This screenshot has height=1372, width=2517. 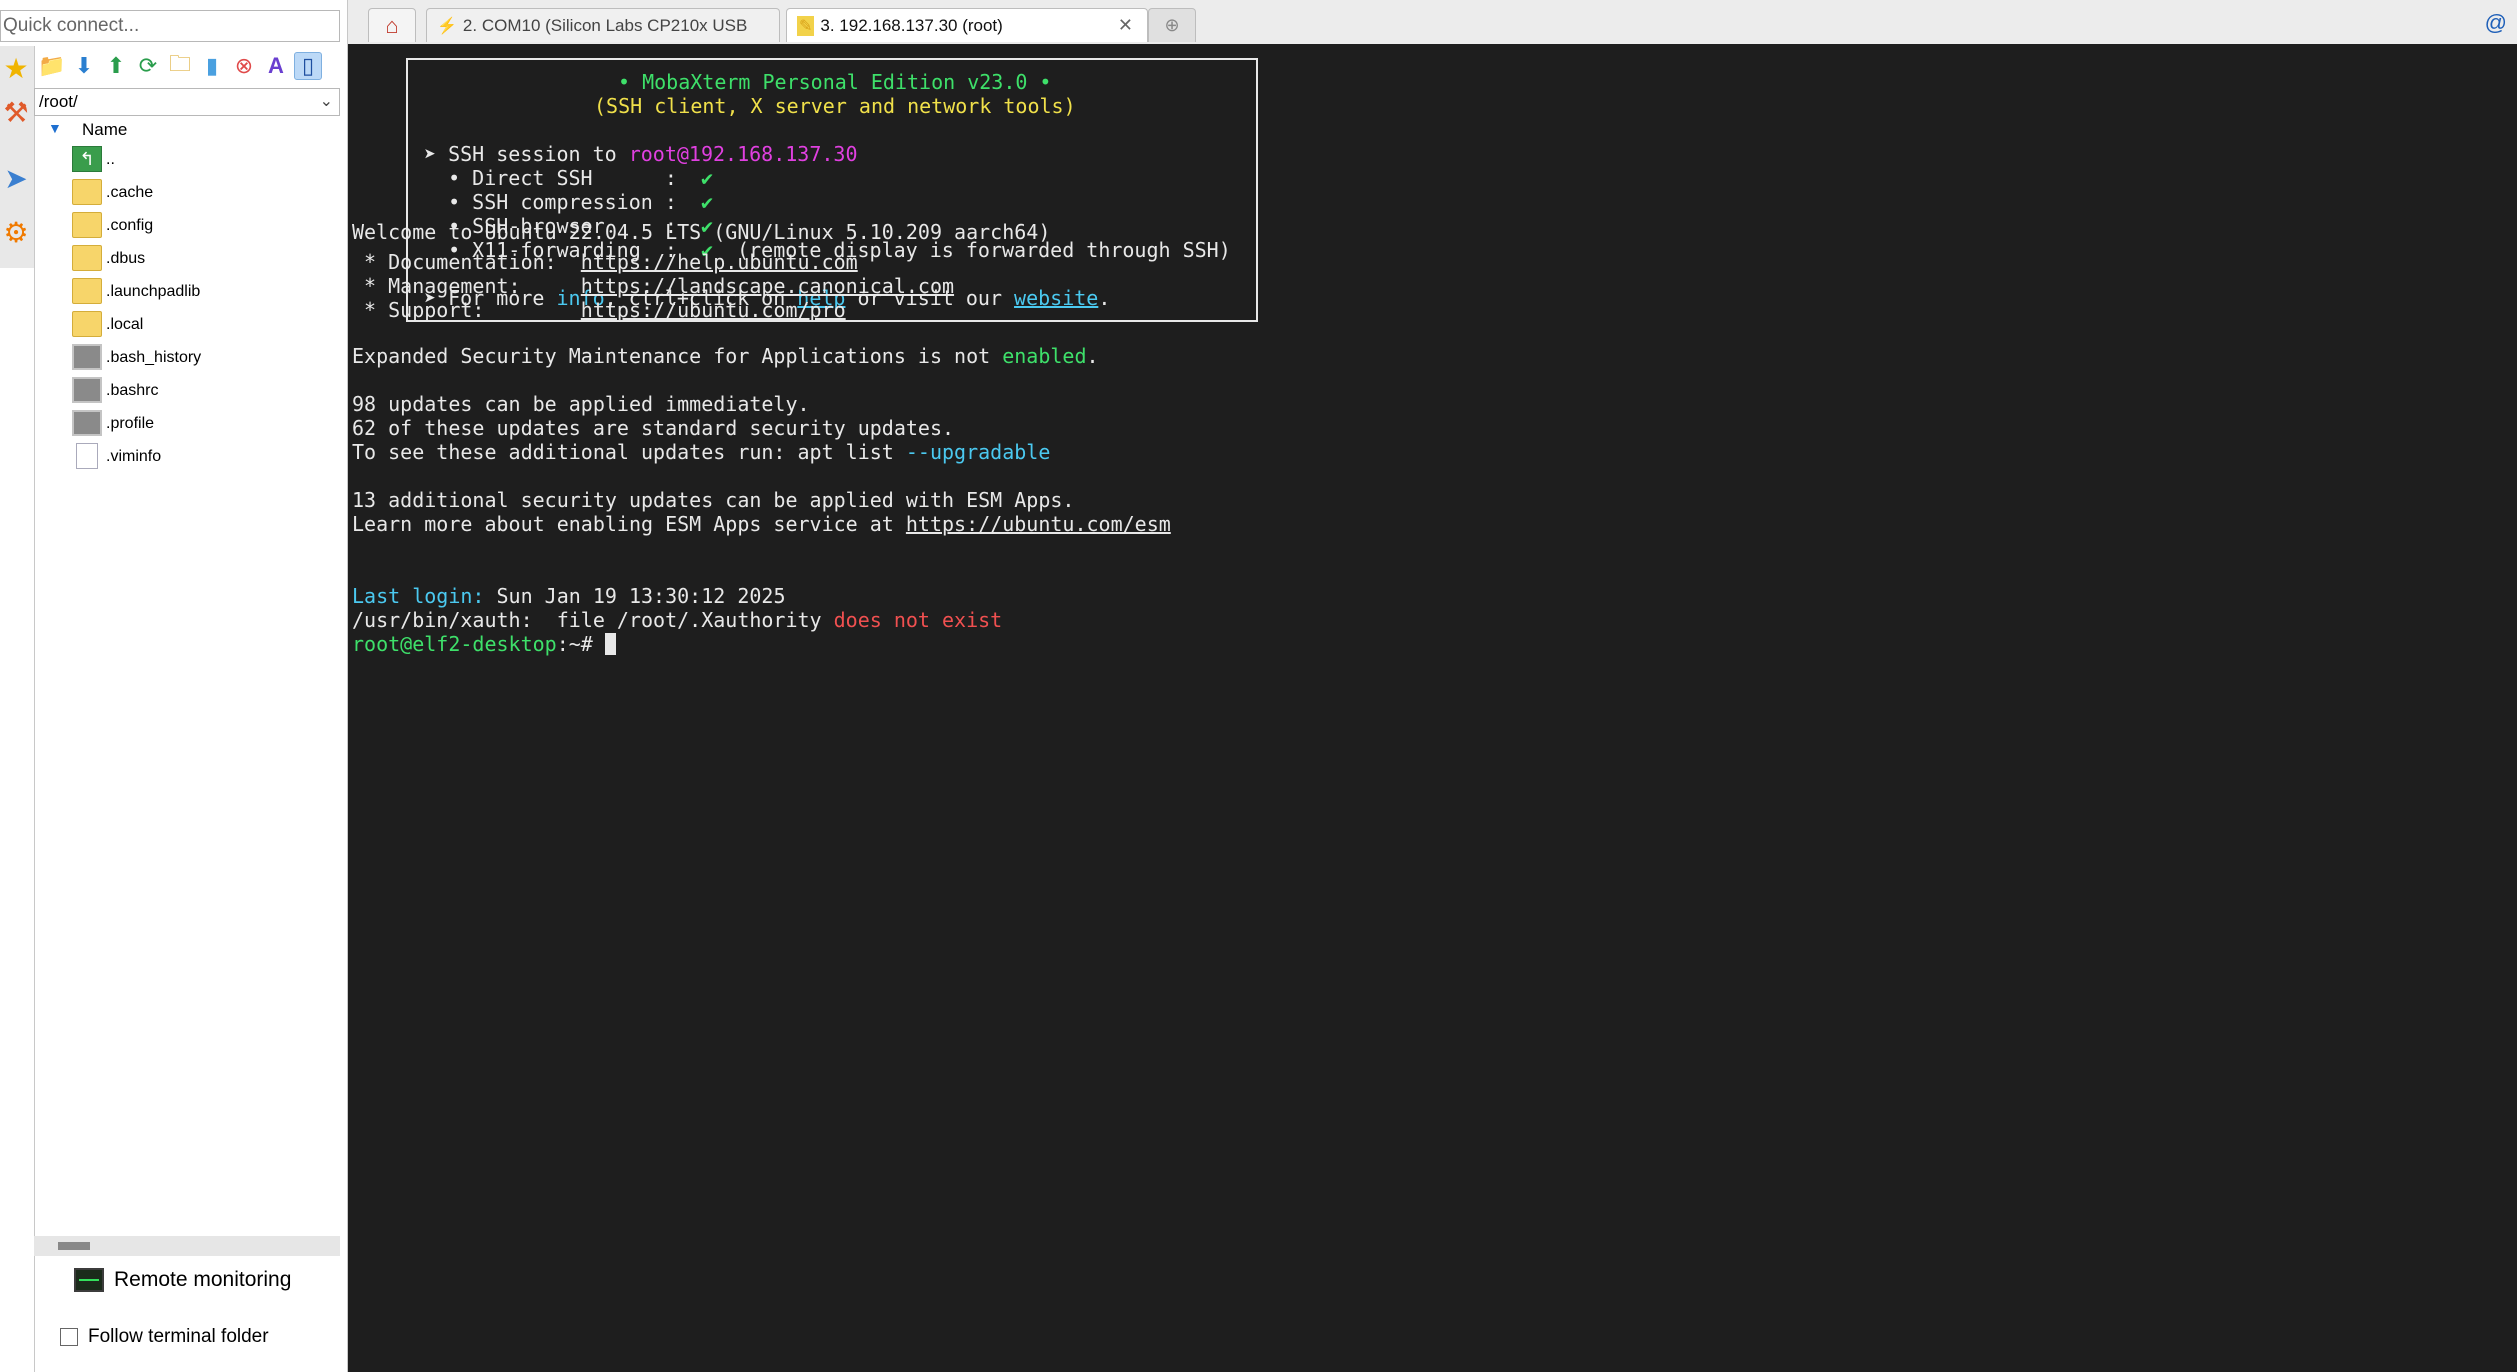 I want to click on ssh-icon: ✎, so click(x=806, y=25).